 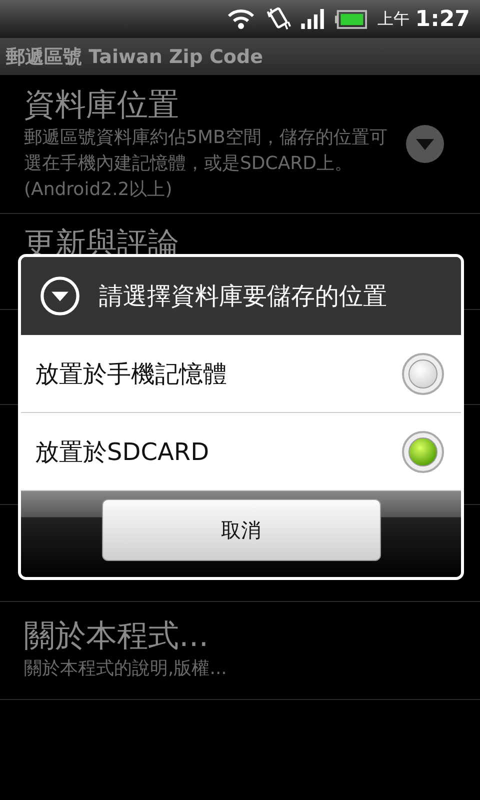 What do you see at coordinates (313, 19) in the screenshot?
I see `signal-icon` at bounding box center [313, 19].